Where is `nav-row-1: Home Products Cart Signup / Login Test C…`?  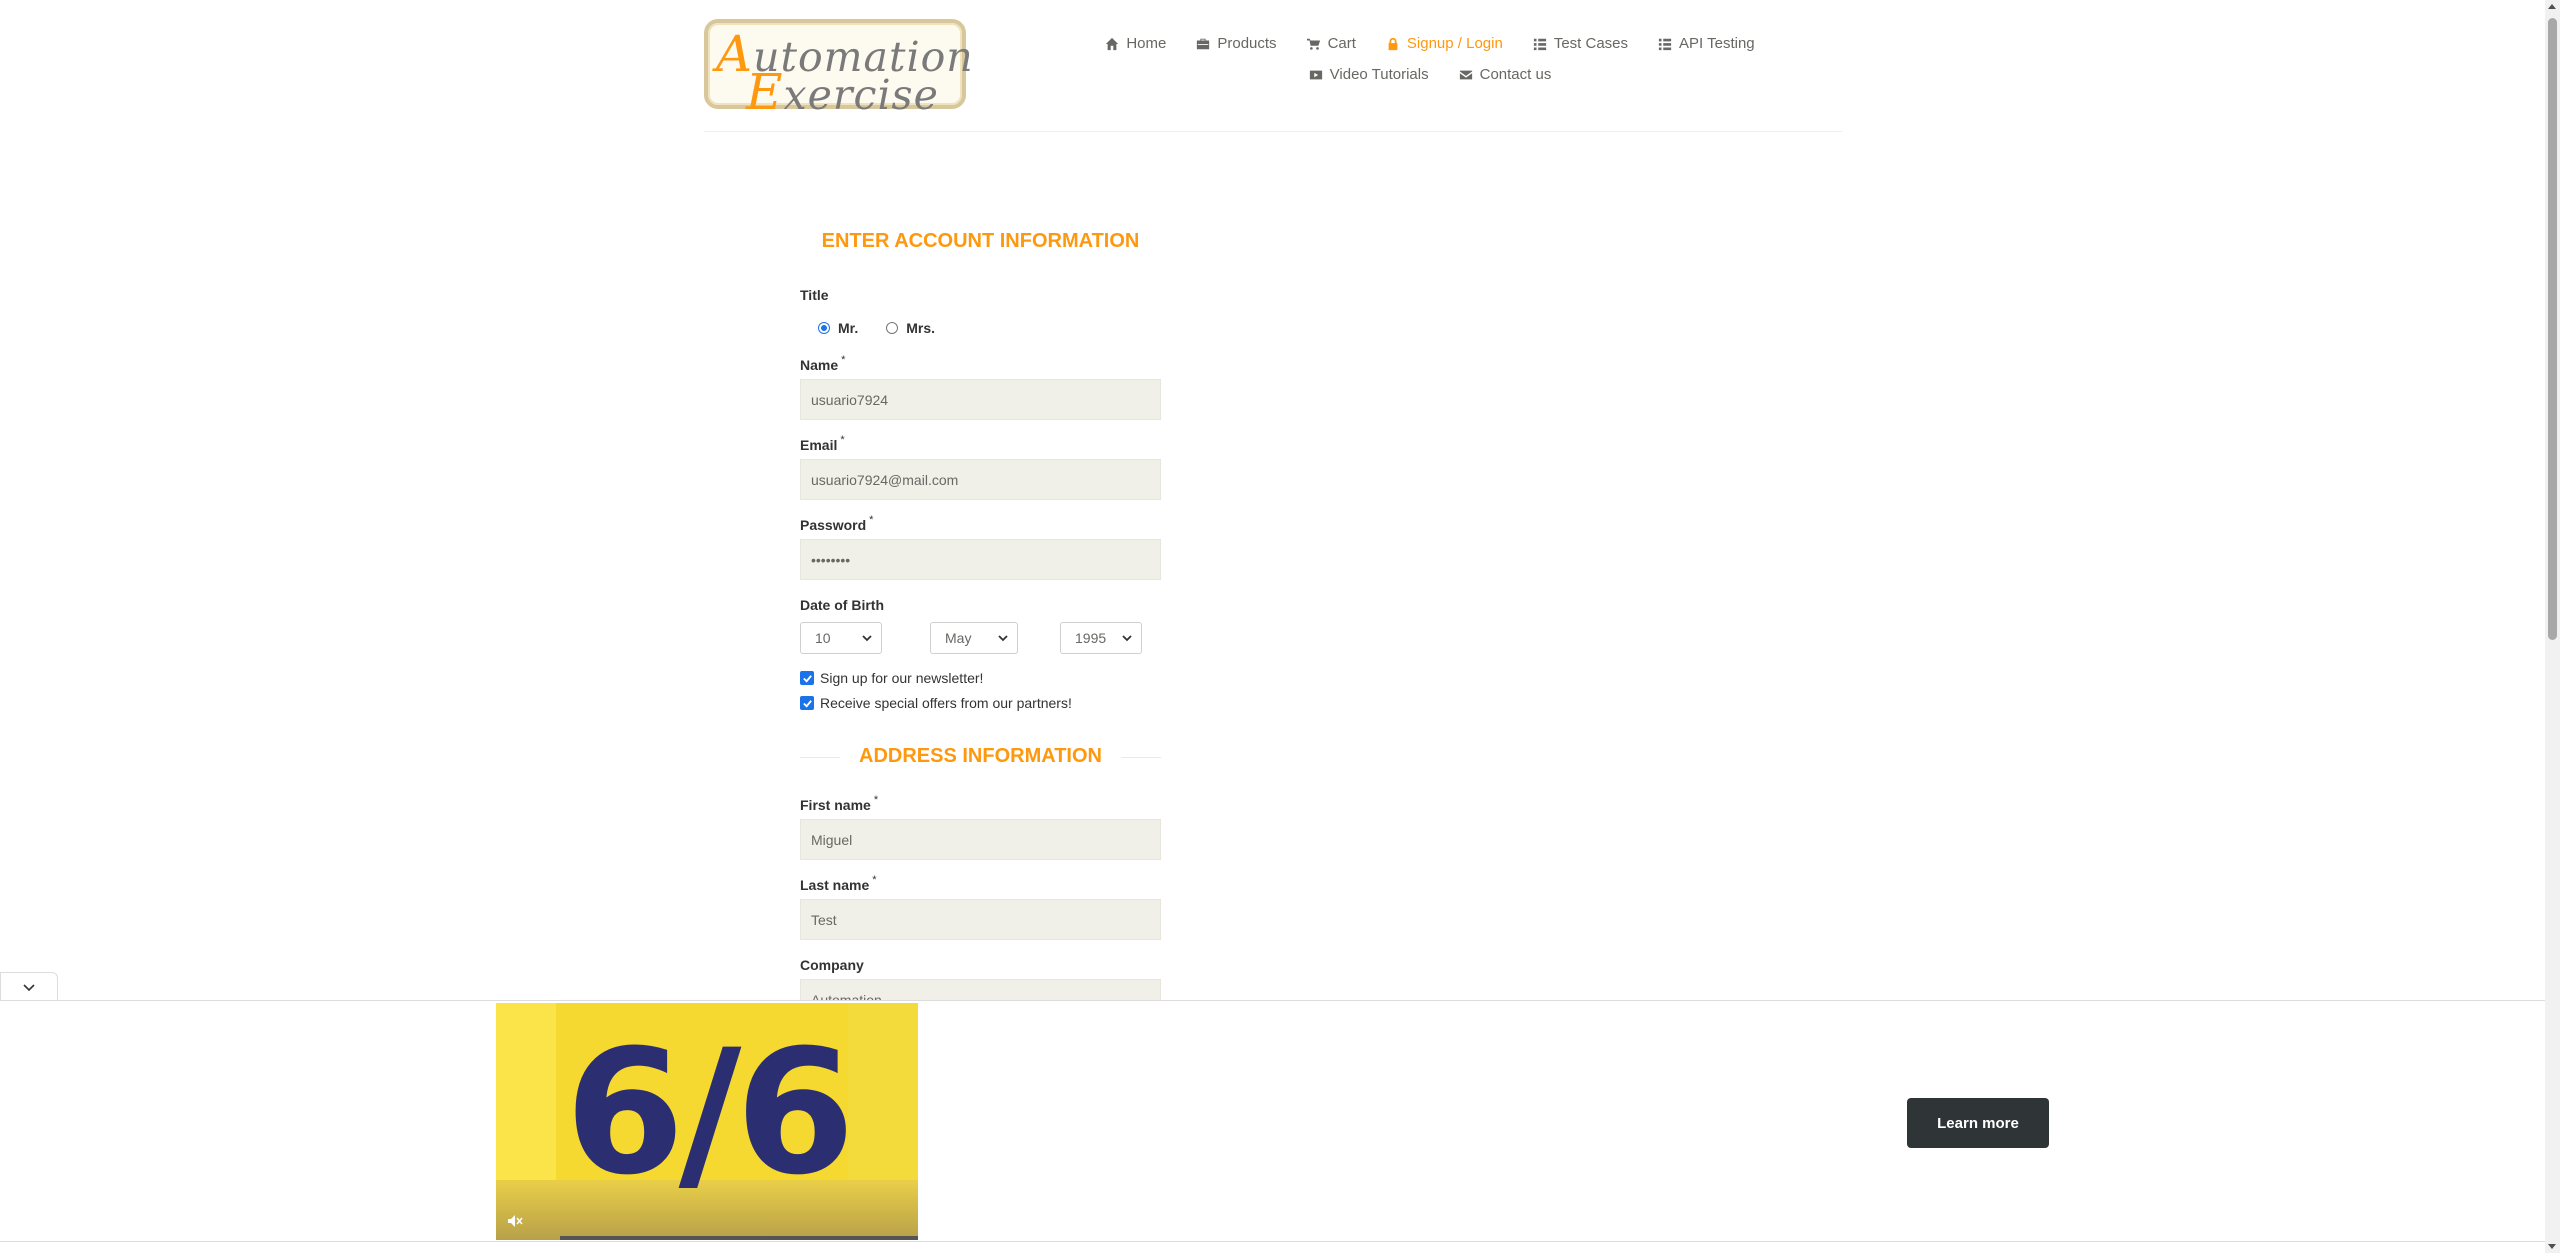
nav-row-1: Home Products Cart Signup / Login Test C… is located at coordinates (1430, 43).